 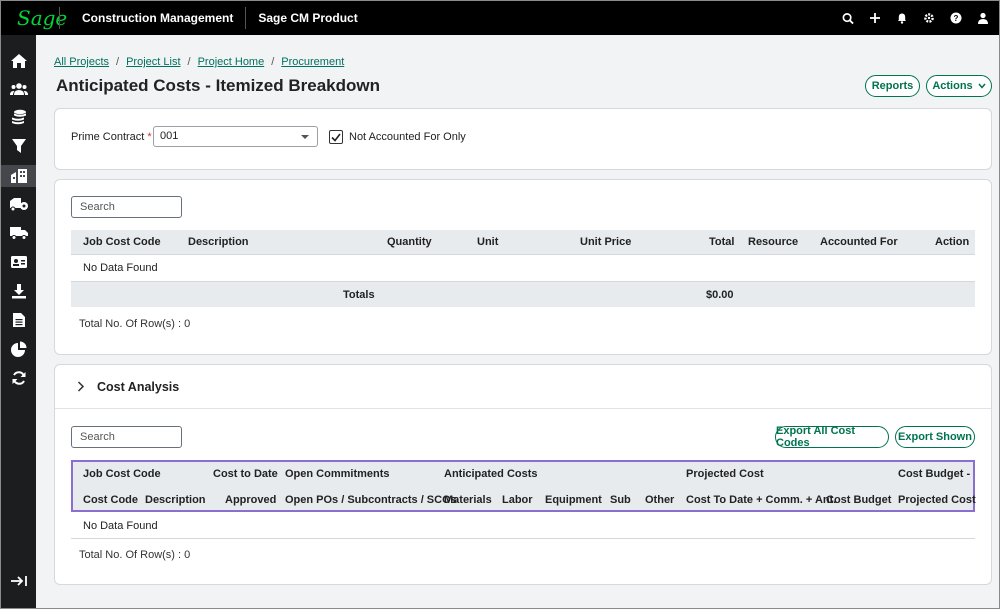 I want to click on export-shown-button: Export Shown, so click(x=935, y=437).